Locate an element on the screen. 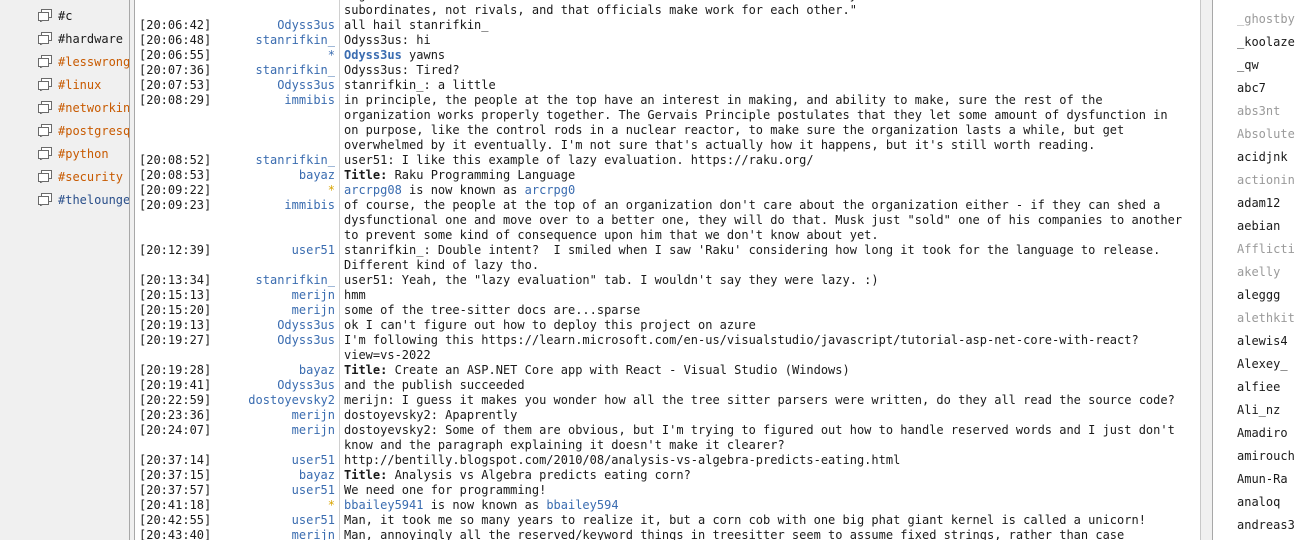  user-list-item: alewis4 is located at coordinates (1276, 341).